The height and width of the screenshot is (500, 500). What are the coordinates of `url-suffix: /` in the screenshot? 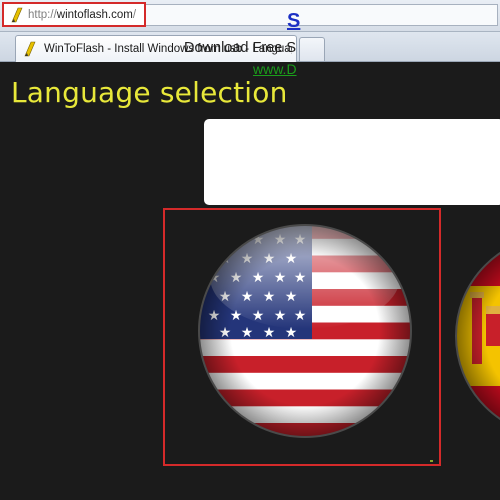 It's located at (134, 14).